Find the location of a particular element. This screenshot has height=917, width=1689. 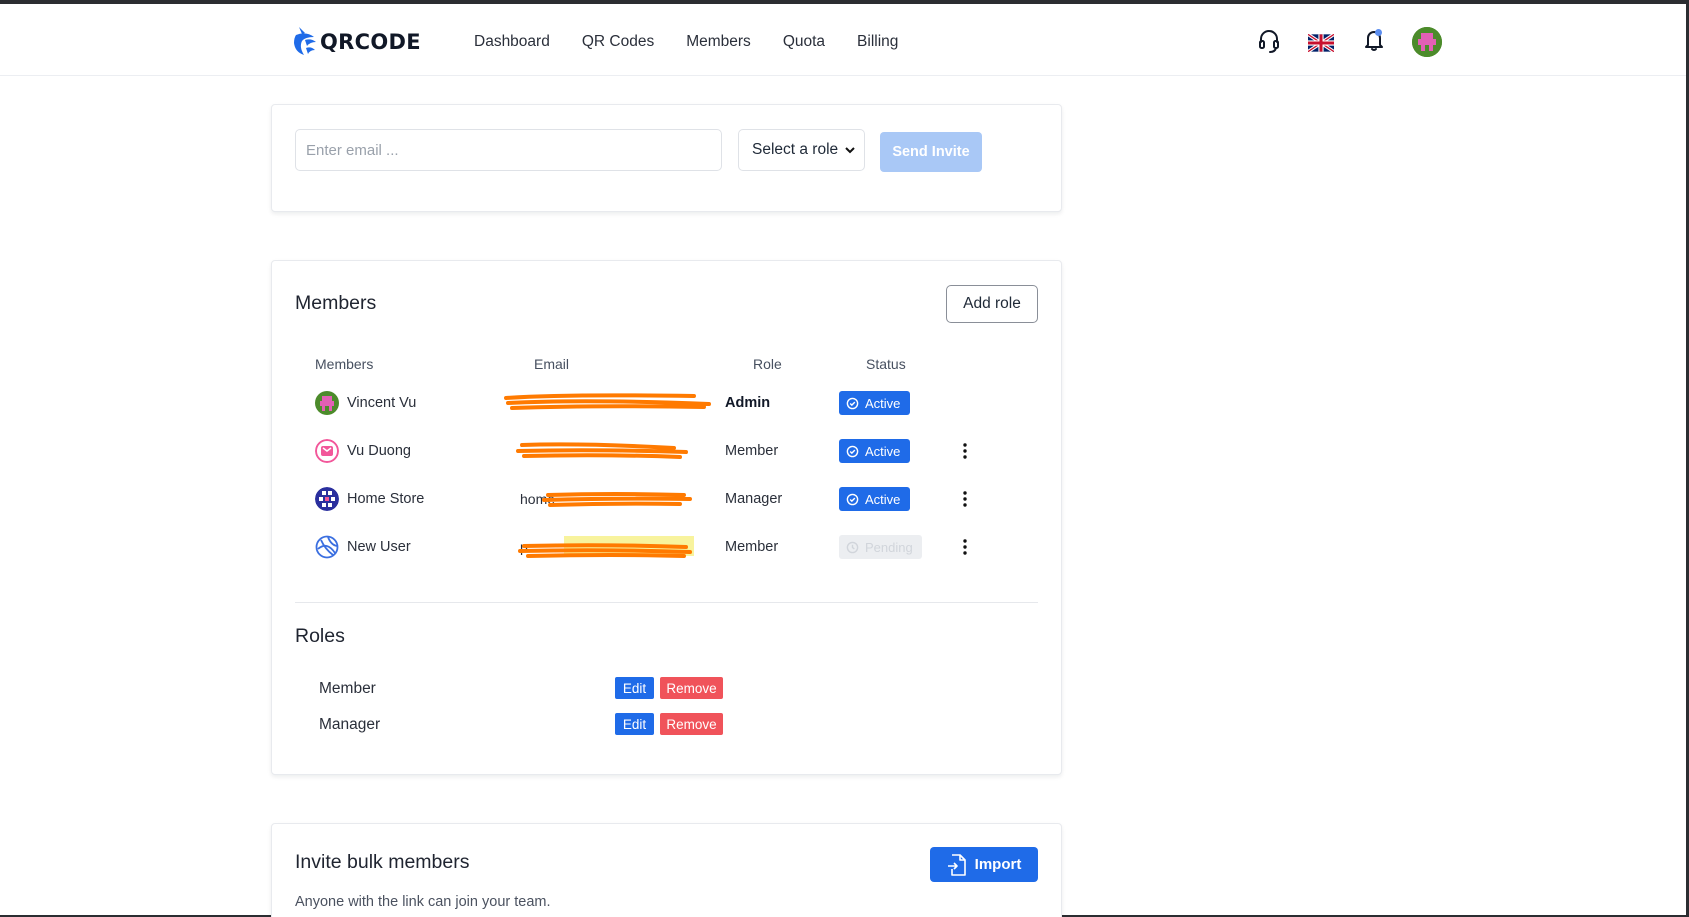

file-import-icon is located at coordinates (956, 864).